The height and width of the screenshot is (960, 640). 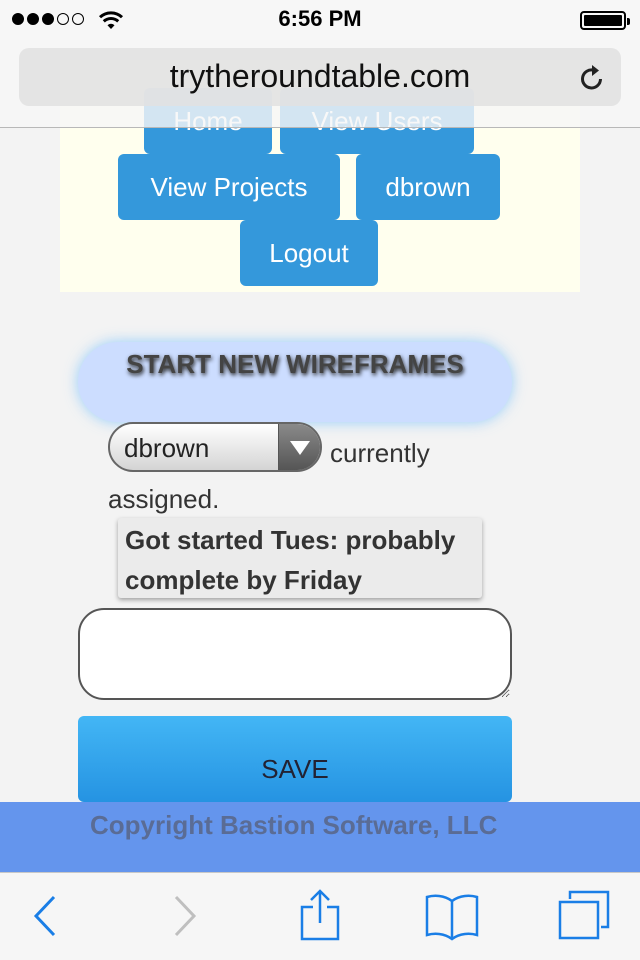 I want to click on browser-address-bar: trytheroundtable.com, so click(x=320, y=84).